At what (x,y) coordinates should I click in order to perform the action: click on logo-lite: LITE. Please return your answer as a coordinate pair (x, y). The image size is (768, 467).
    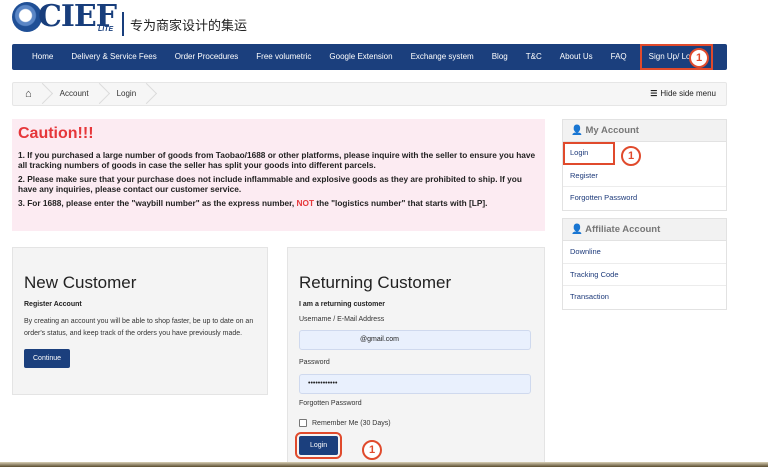
    Looking at the image, I should click on (106, 29).